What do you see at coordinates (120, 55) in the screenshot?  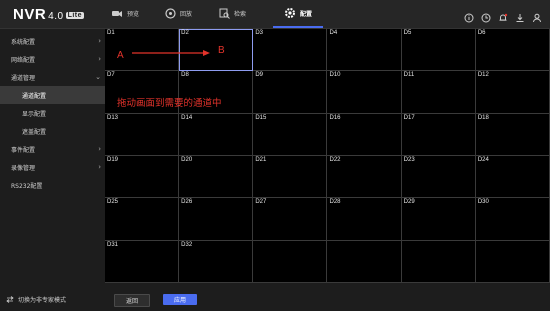 I see `annotation-a: A` at bounding box center [120, 55].